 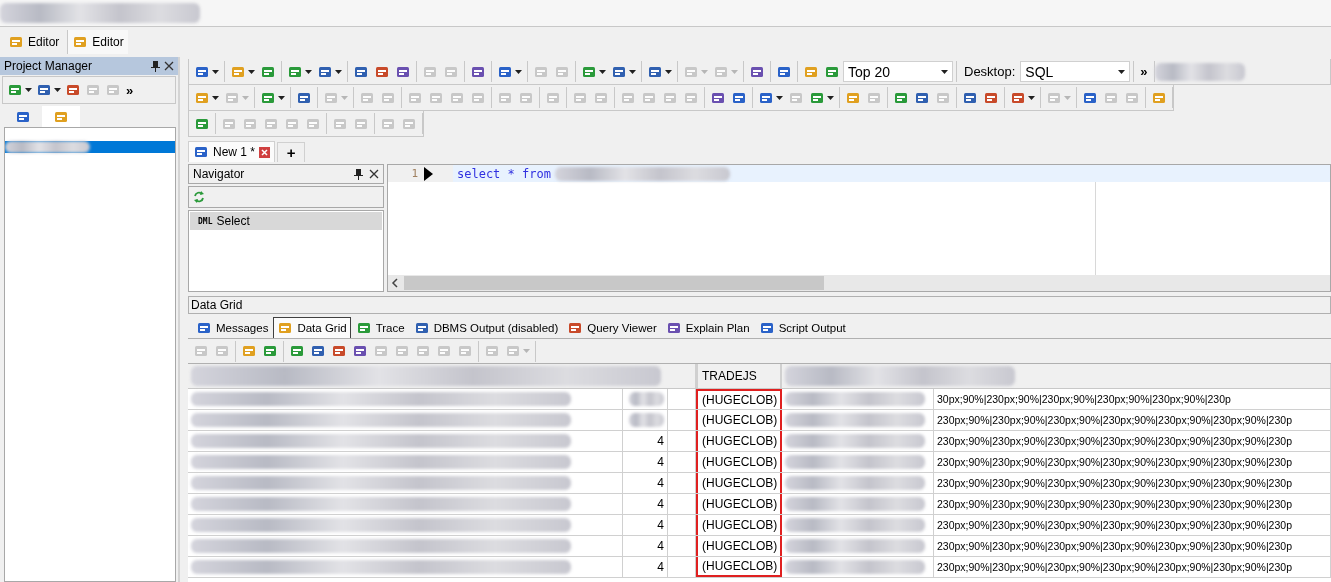 I want to click on result-tab: Trace, so click(x=380, y=327).